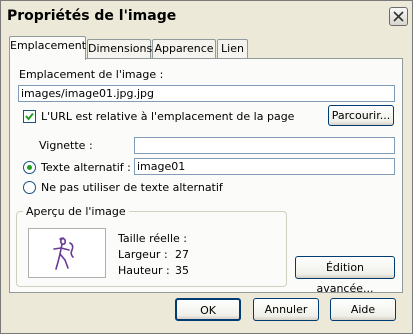 The image size is (413, 334). I want to click on tab-label: Apparence, so click(184, 48).